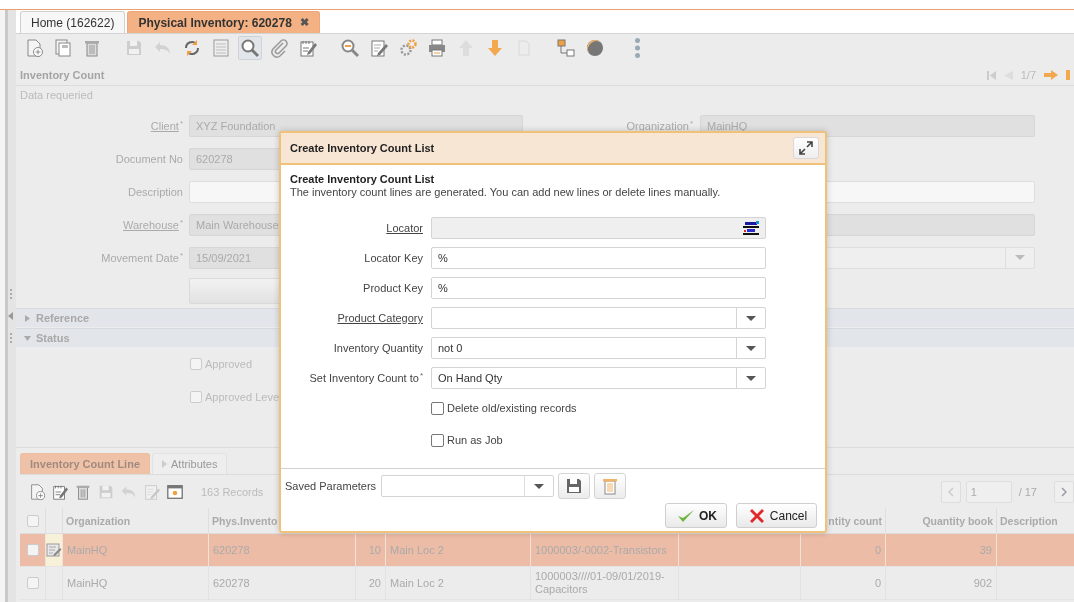 Image resolution: width=1074 pixels, height=602 pixels. I want to click on chevron-right-icon, so click(1064, 491).